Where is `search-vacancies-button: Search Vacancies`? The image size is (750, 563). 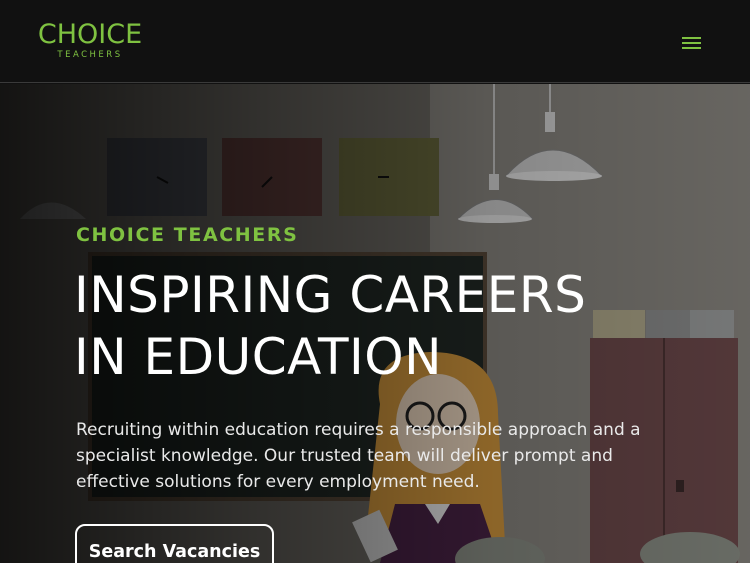 search-vacancies-button: Search Vacancies is located at coordinates (174, 543).